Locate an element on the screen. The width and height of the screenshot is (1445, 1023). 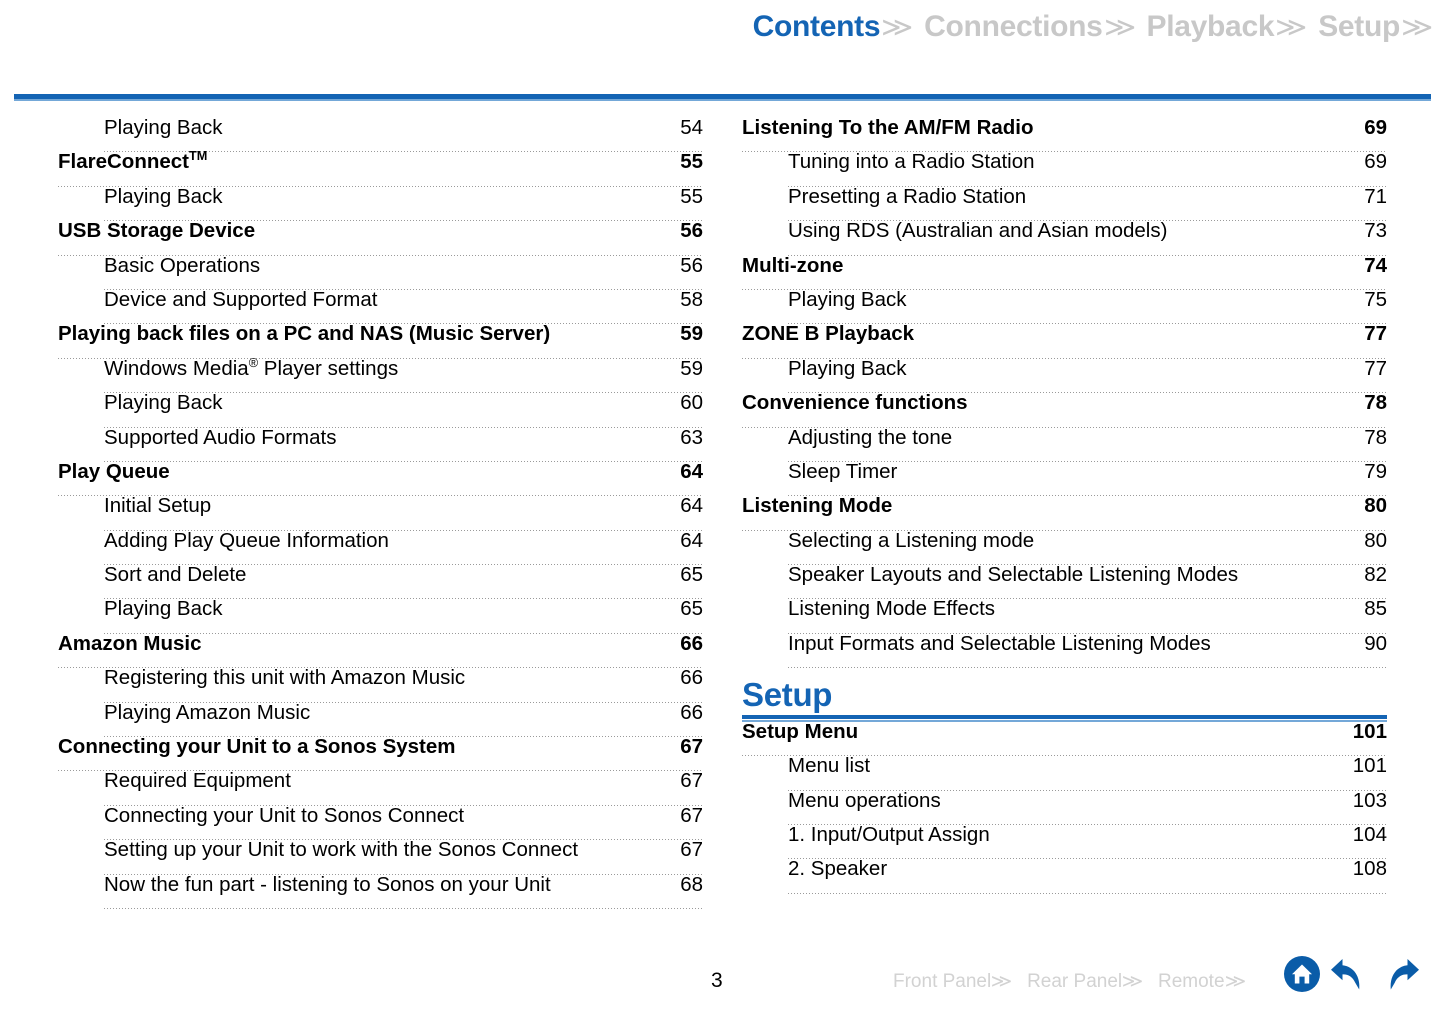
toc-row: Basic Operations 56 is located at coordinates (380, 272).